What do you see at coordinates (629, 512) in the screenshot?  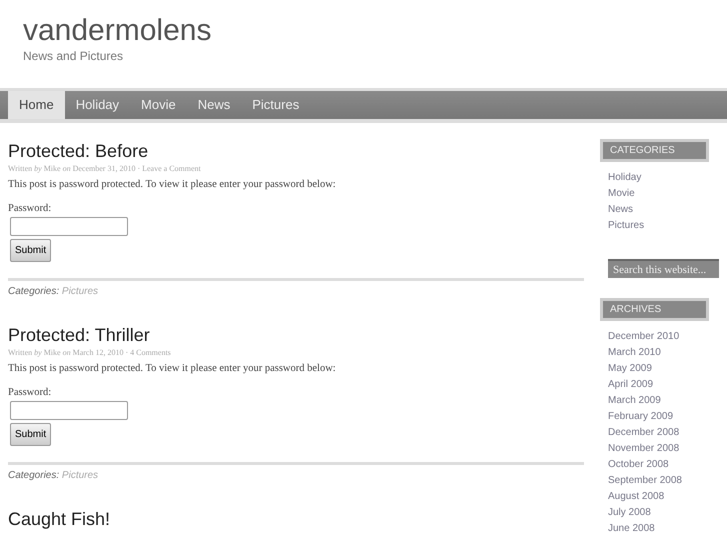 I see `archive-link: July 2008` at bounding box center [629, 512].